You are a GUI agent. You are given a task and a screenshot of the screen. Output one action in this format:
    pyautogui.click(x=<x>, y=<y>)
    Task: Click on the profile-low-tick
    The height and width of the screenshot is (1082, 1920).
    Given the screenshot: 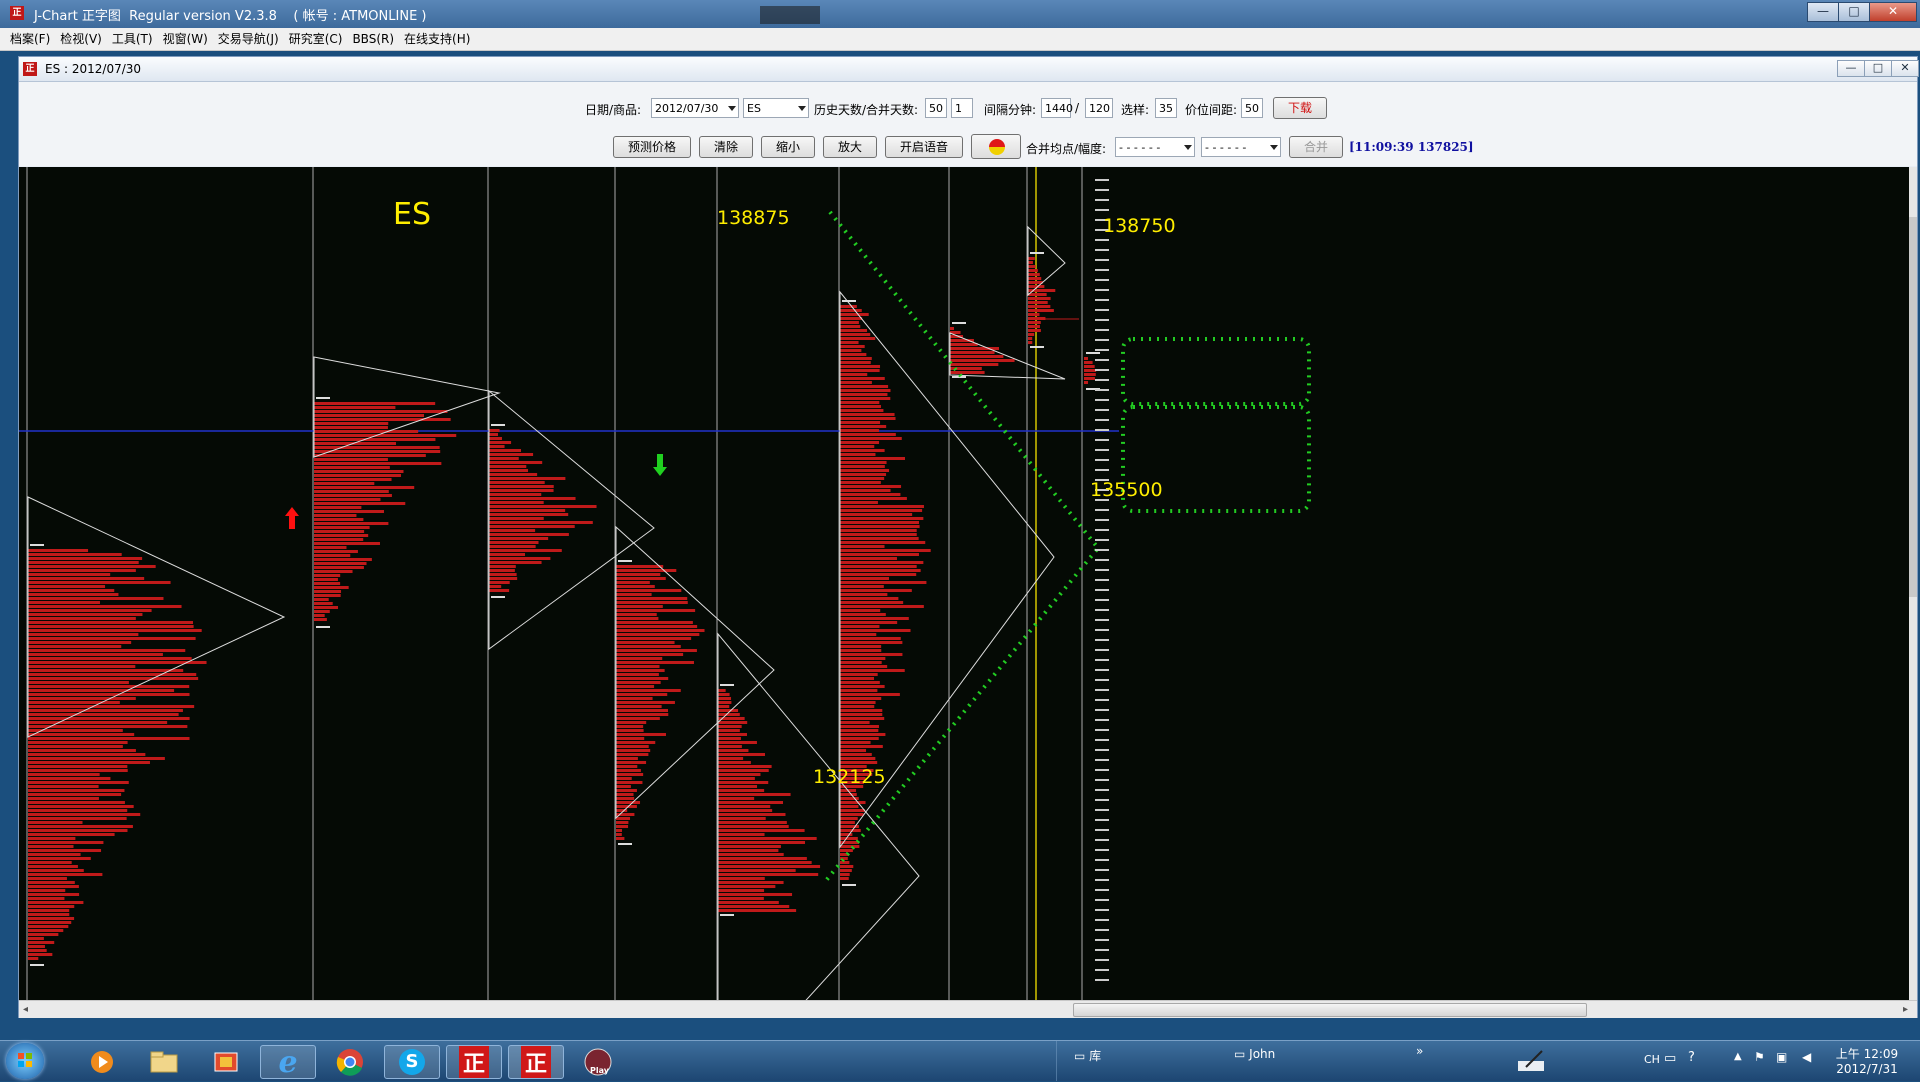 What is the action you would take?
    pyautogui.click(x=323, y=627)
    